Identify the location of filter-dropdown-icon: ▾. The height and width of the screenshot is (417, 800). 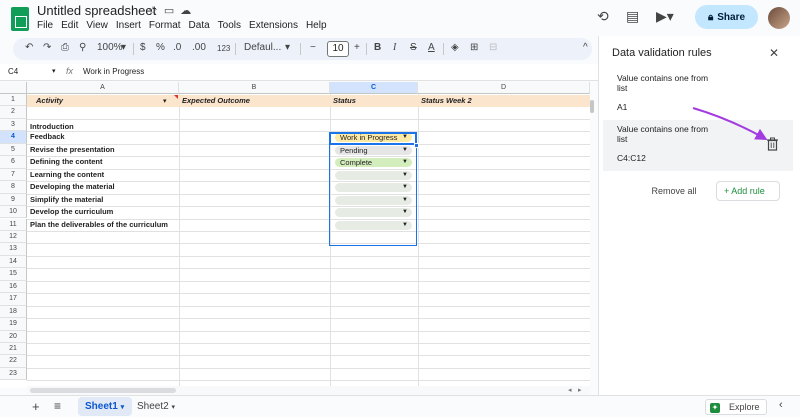
(165, 101).